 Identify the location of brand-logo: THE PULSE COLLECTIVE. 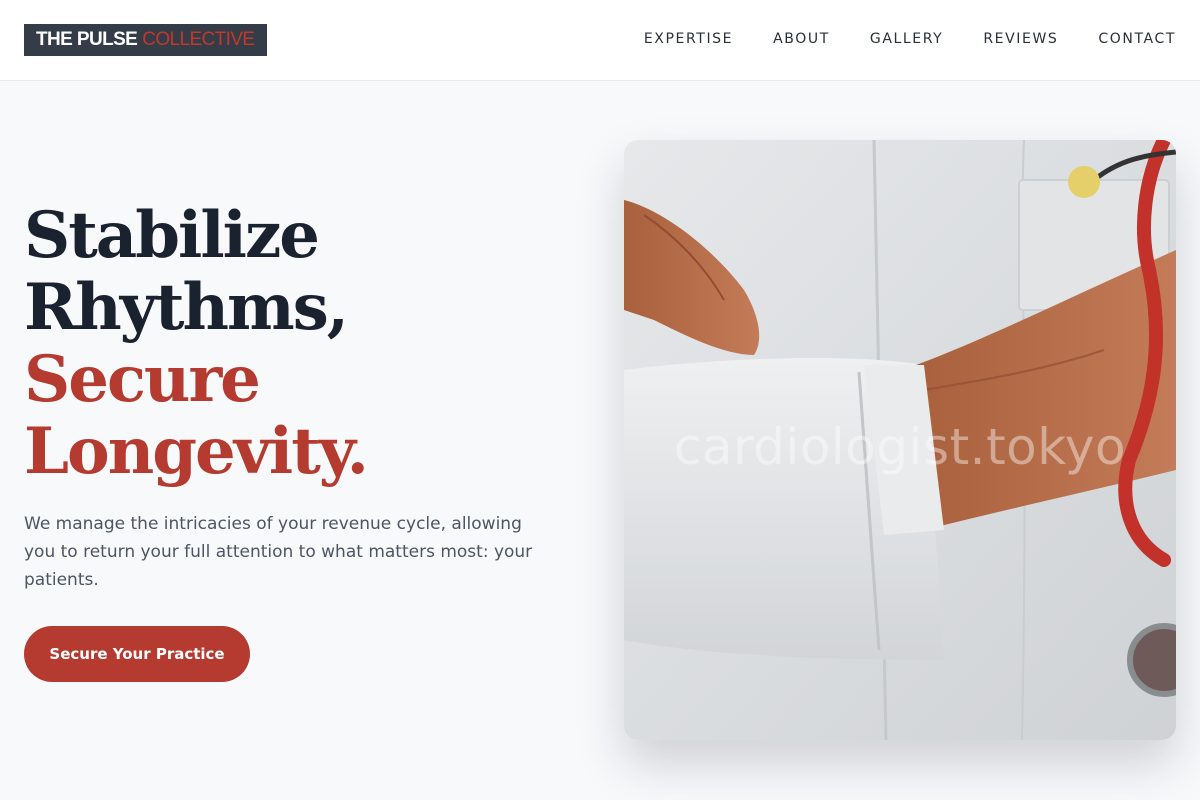
(145, 40).